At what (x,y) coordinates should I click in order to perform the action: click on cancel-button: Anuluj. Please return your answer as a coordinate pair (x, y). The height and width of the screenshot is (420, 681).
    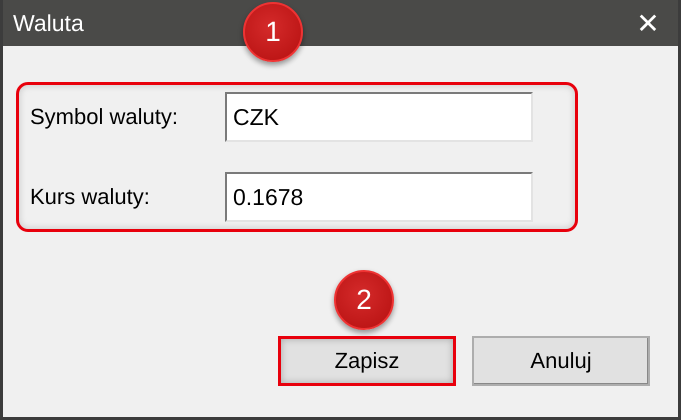
    Looking at the image, I should click on (561, 361).